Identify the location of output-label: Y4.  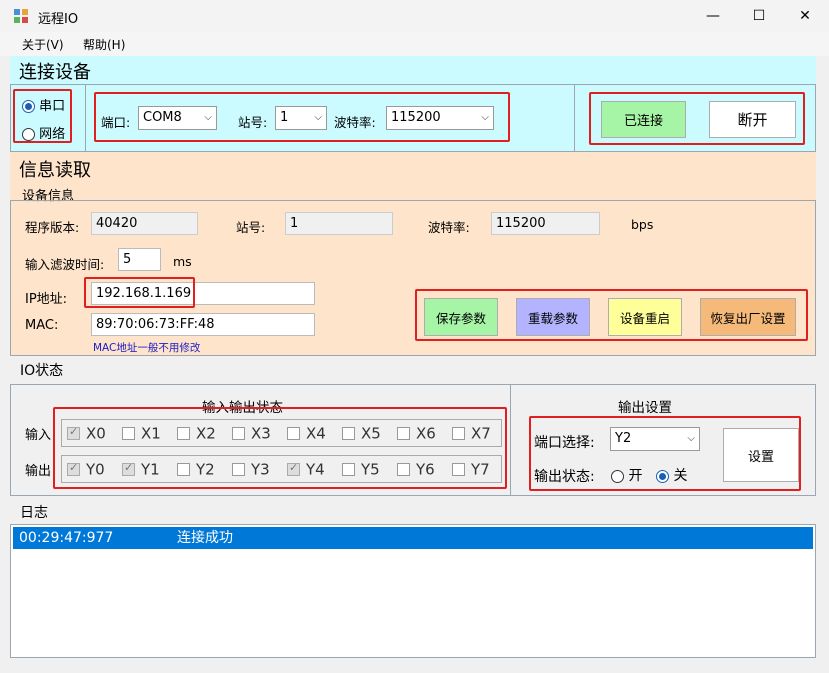
(315, 469).